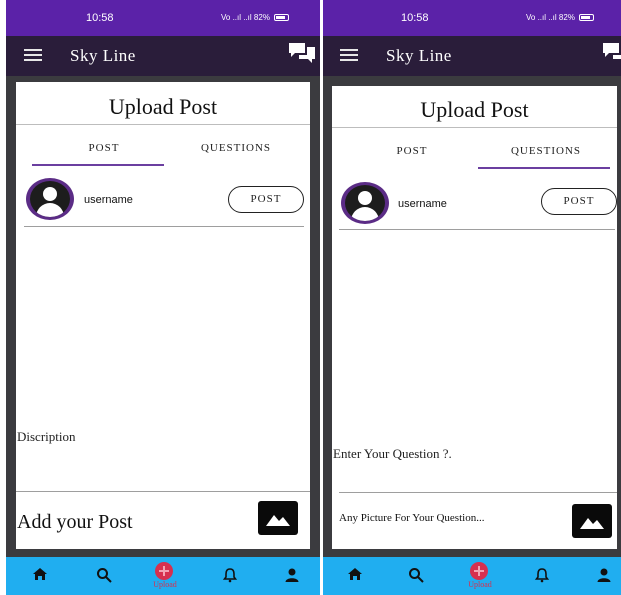  I want to click on question-underline, so click(478, 492).